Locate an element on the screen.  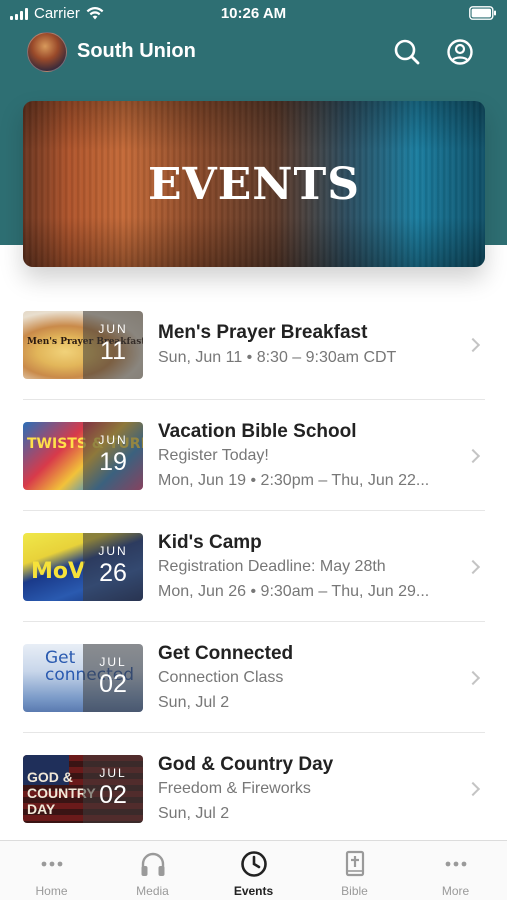
banner-title: EVENTS is located at coordinates (254, 184).